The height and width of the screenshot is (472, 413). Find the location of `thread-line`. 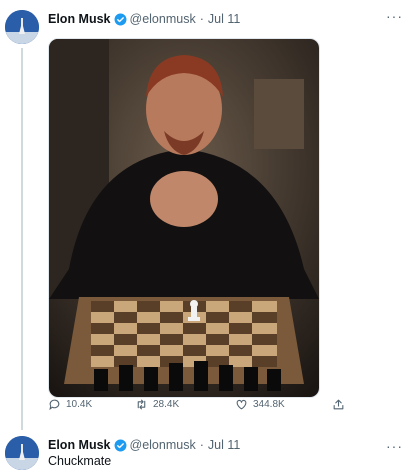

thread-line is located at coordinates (22, 239).